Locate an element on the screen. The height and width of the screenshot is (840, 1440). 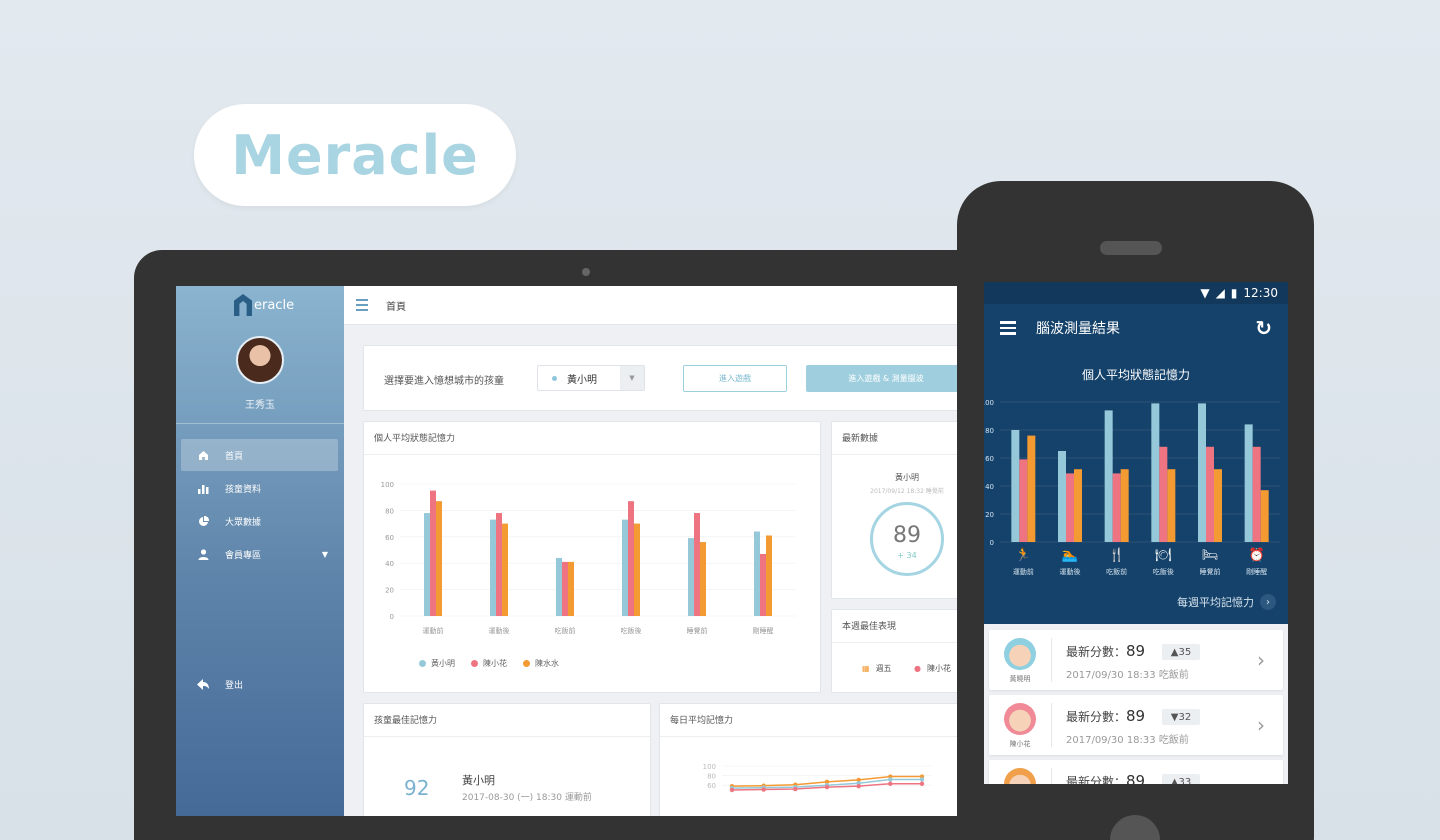
list-item: 最新分數：89 ▲33 › is located at coordinates (1136, 772).